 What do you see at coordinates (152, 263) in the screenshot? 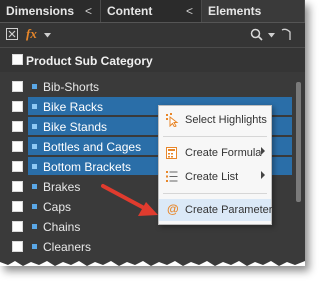
I see `torn-edge-decoration` at bounding box center [152, 263].